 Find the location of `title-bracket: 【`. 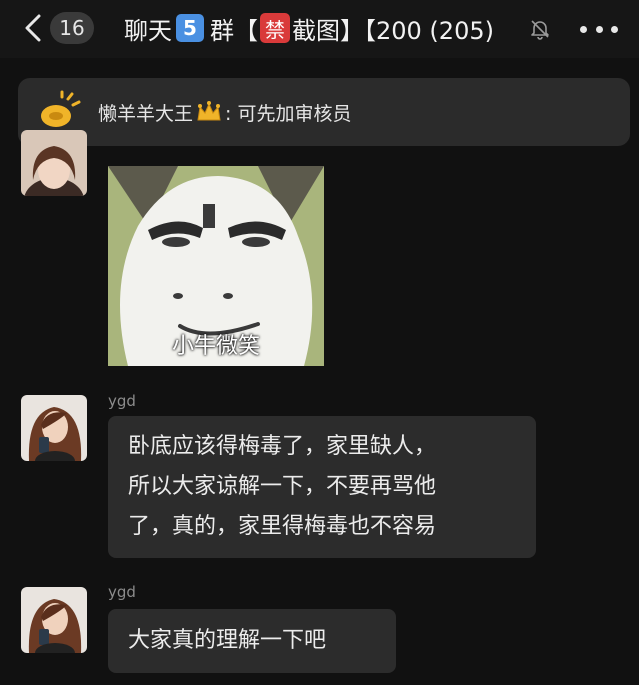

title-bracket: 【 is located at coordinates (246, 30).